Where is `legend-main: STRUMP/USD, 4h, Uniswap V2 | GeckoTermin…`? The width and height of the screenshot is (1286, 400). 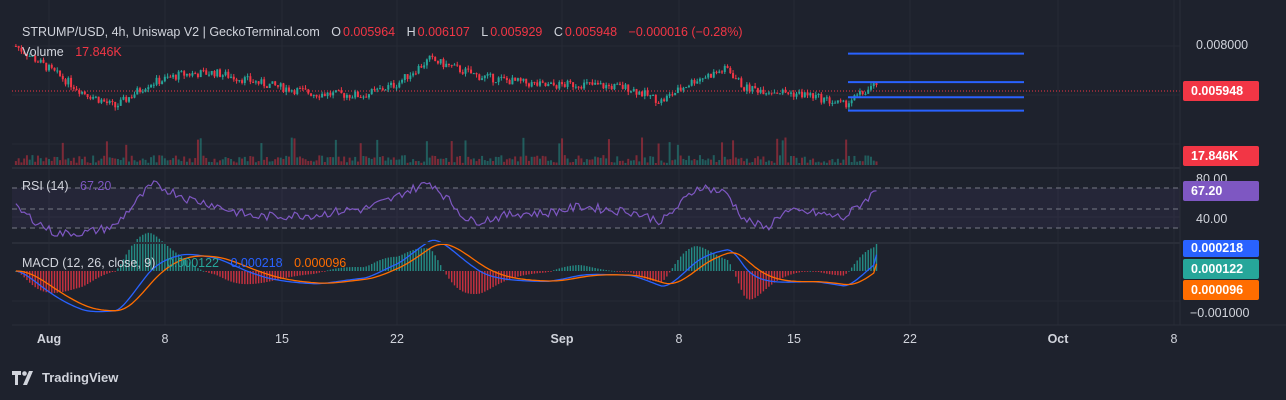
legend-main: STRUMP/USD, 4h, Uniswap V2 | GeckoTermin… is located at coordinates (382, 32).